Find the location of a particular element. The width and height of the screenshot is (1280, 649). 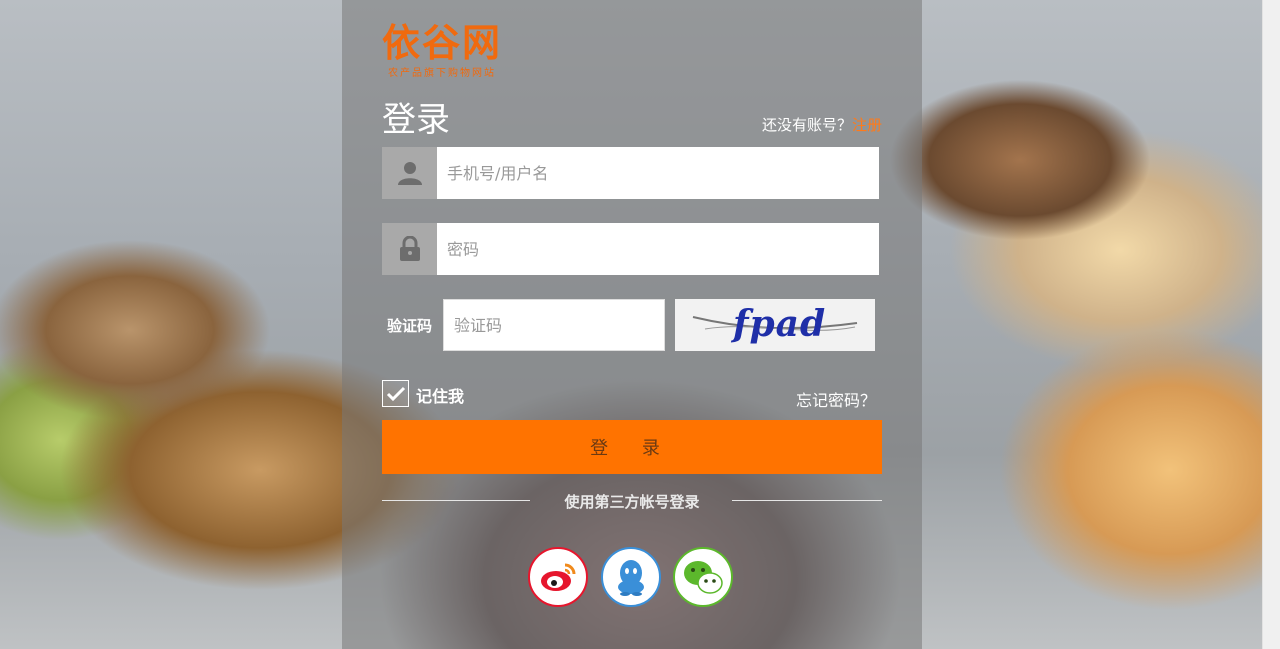

captcha-input is located at coordinates (554, 325).